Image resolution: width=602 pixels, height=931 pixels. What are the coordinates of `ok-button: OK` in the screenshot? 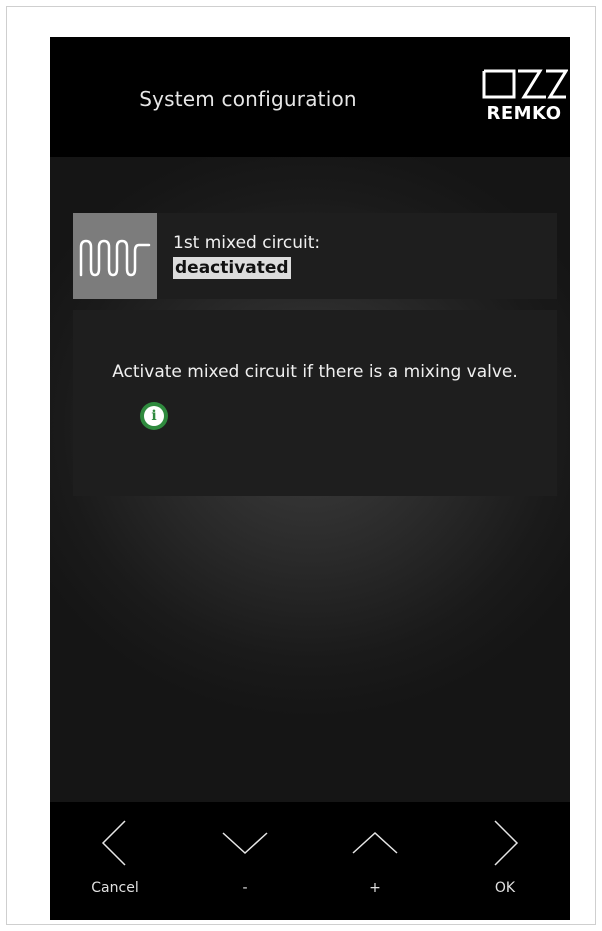 It's located at (505, 861).